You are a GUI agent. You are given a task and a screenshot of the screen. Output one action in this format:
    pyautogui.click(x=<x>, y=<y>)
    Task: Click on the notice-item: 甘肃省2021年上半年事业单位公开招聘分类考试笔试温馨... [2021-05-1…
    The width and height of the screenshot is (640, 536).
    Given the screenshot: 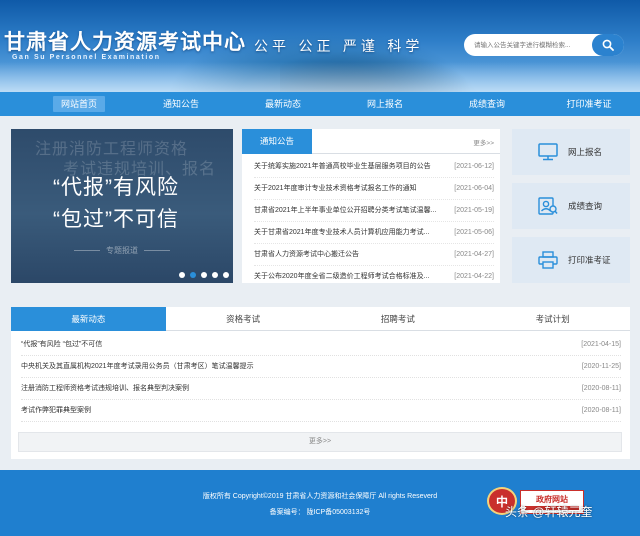 What is the action you would take?
    pyautogui.click(x=374, y=211)
    